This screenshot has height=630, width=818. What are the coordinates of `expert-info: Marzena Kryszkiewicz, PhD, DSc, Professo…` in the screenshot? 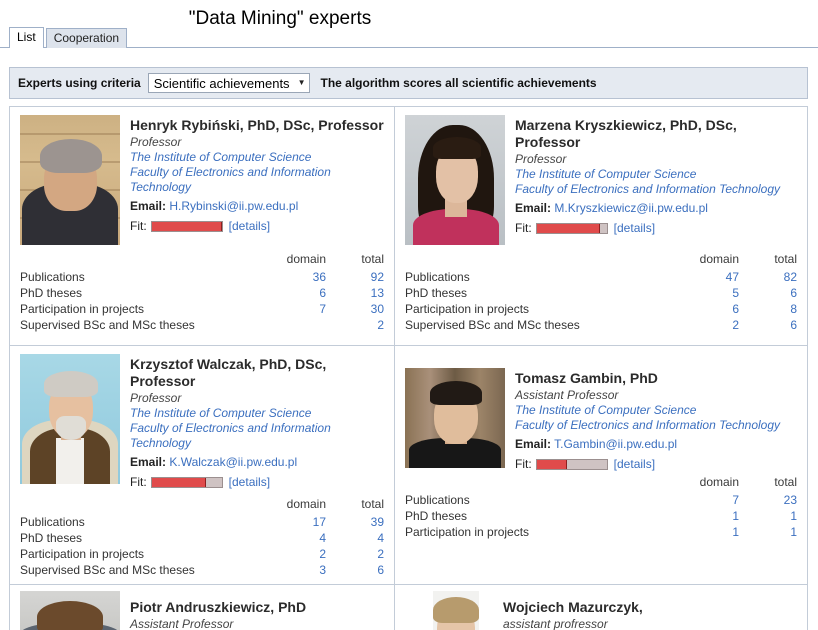 It's located at (656, 175).